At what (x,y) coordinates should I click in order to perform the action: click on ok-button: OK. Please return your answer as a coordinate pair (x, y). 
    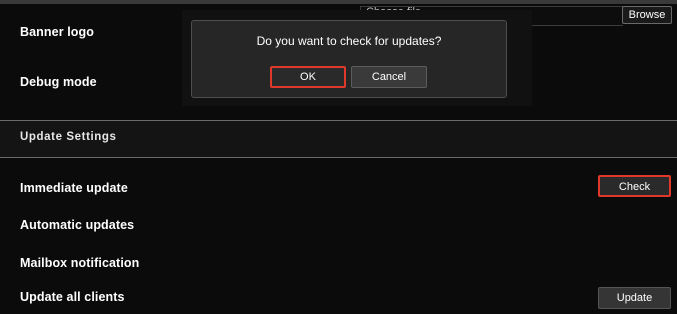
    Looking at the image, I should click on (308, 77).